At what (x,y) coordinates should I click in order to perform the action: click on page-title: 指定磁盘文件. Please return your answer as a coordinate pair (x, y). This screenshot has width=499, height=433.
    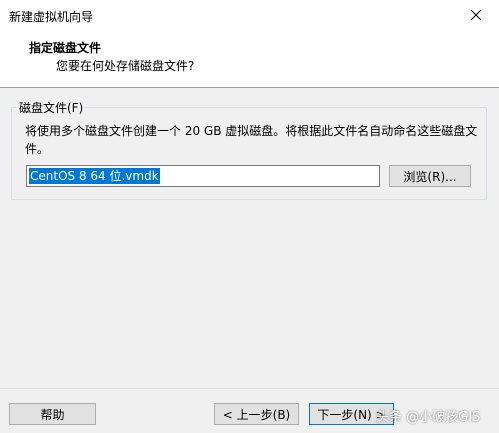
    Looking at the image, I should click on (65, 48).